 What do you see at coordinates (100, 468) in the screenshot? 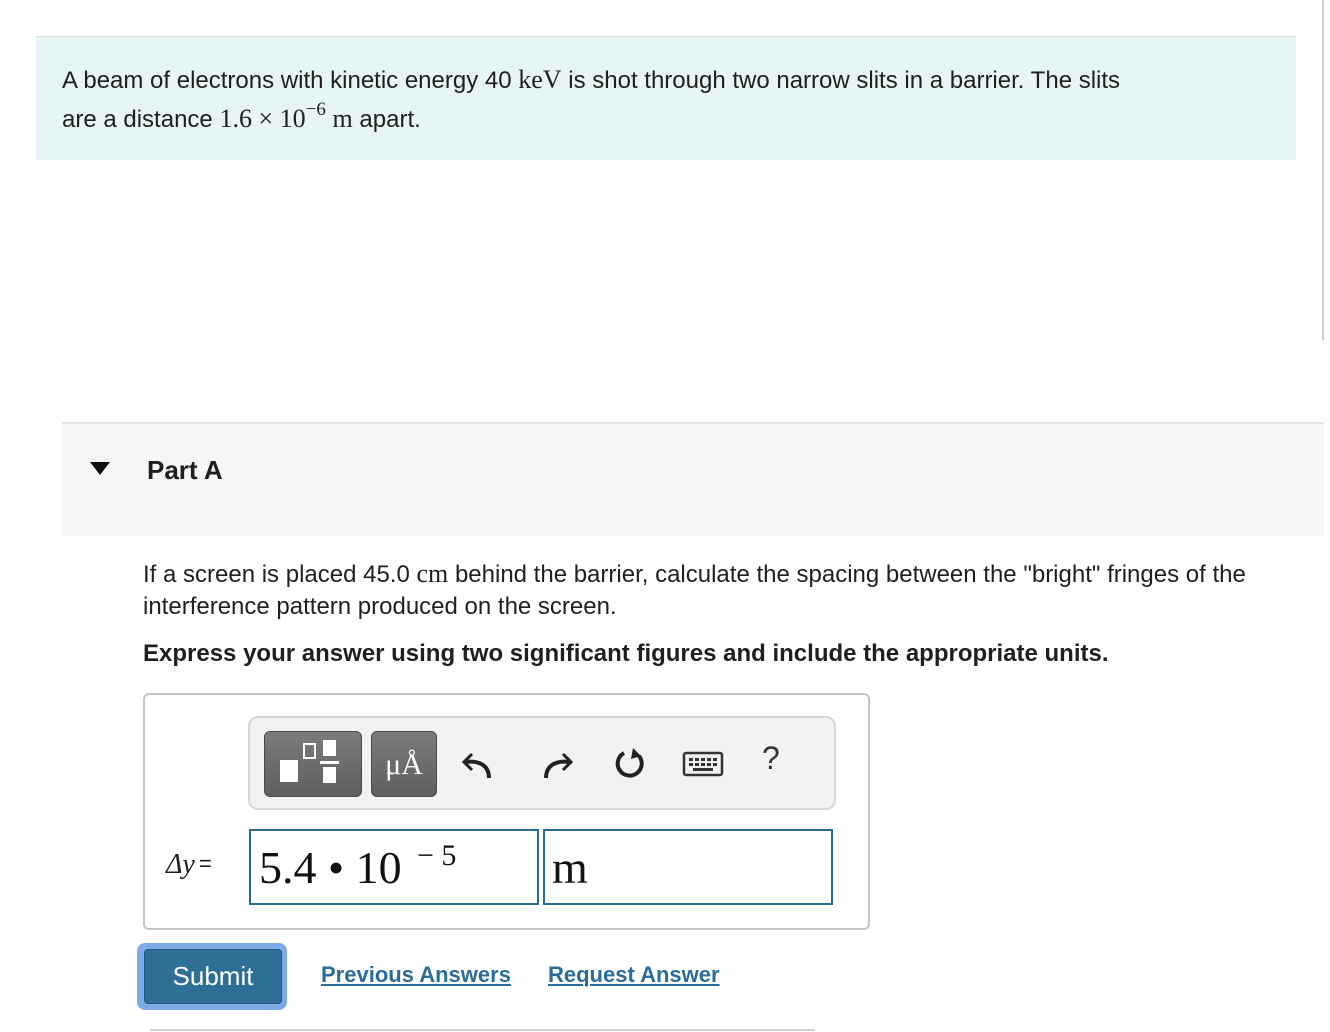
I see `collapse-caret-icon` at bounding box center [100, 468].